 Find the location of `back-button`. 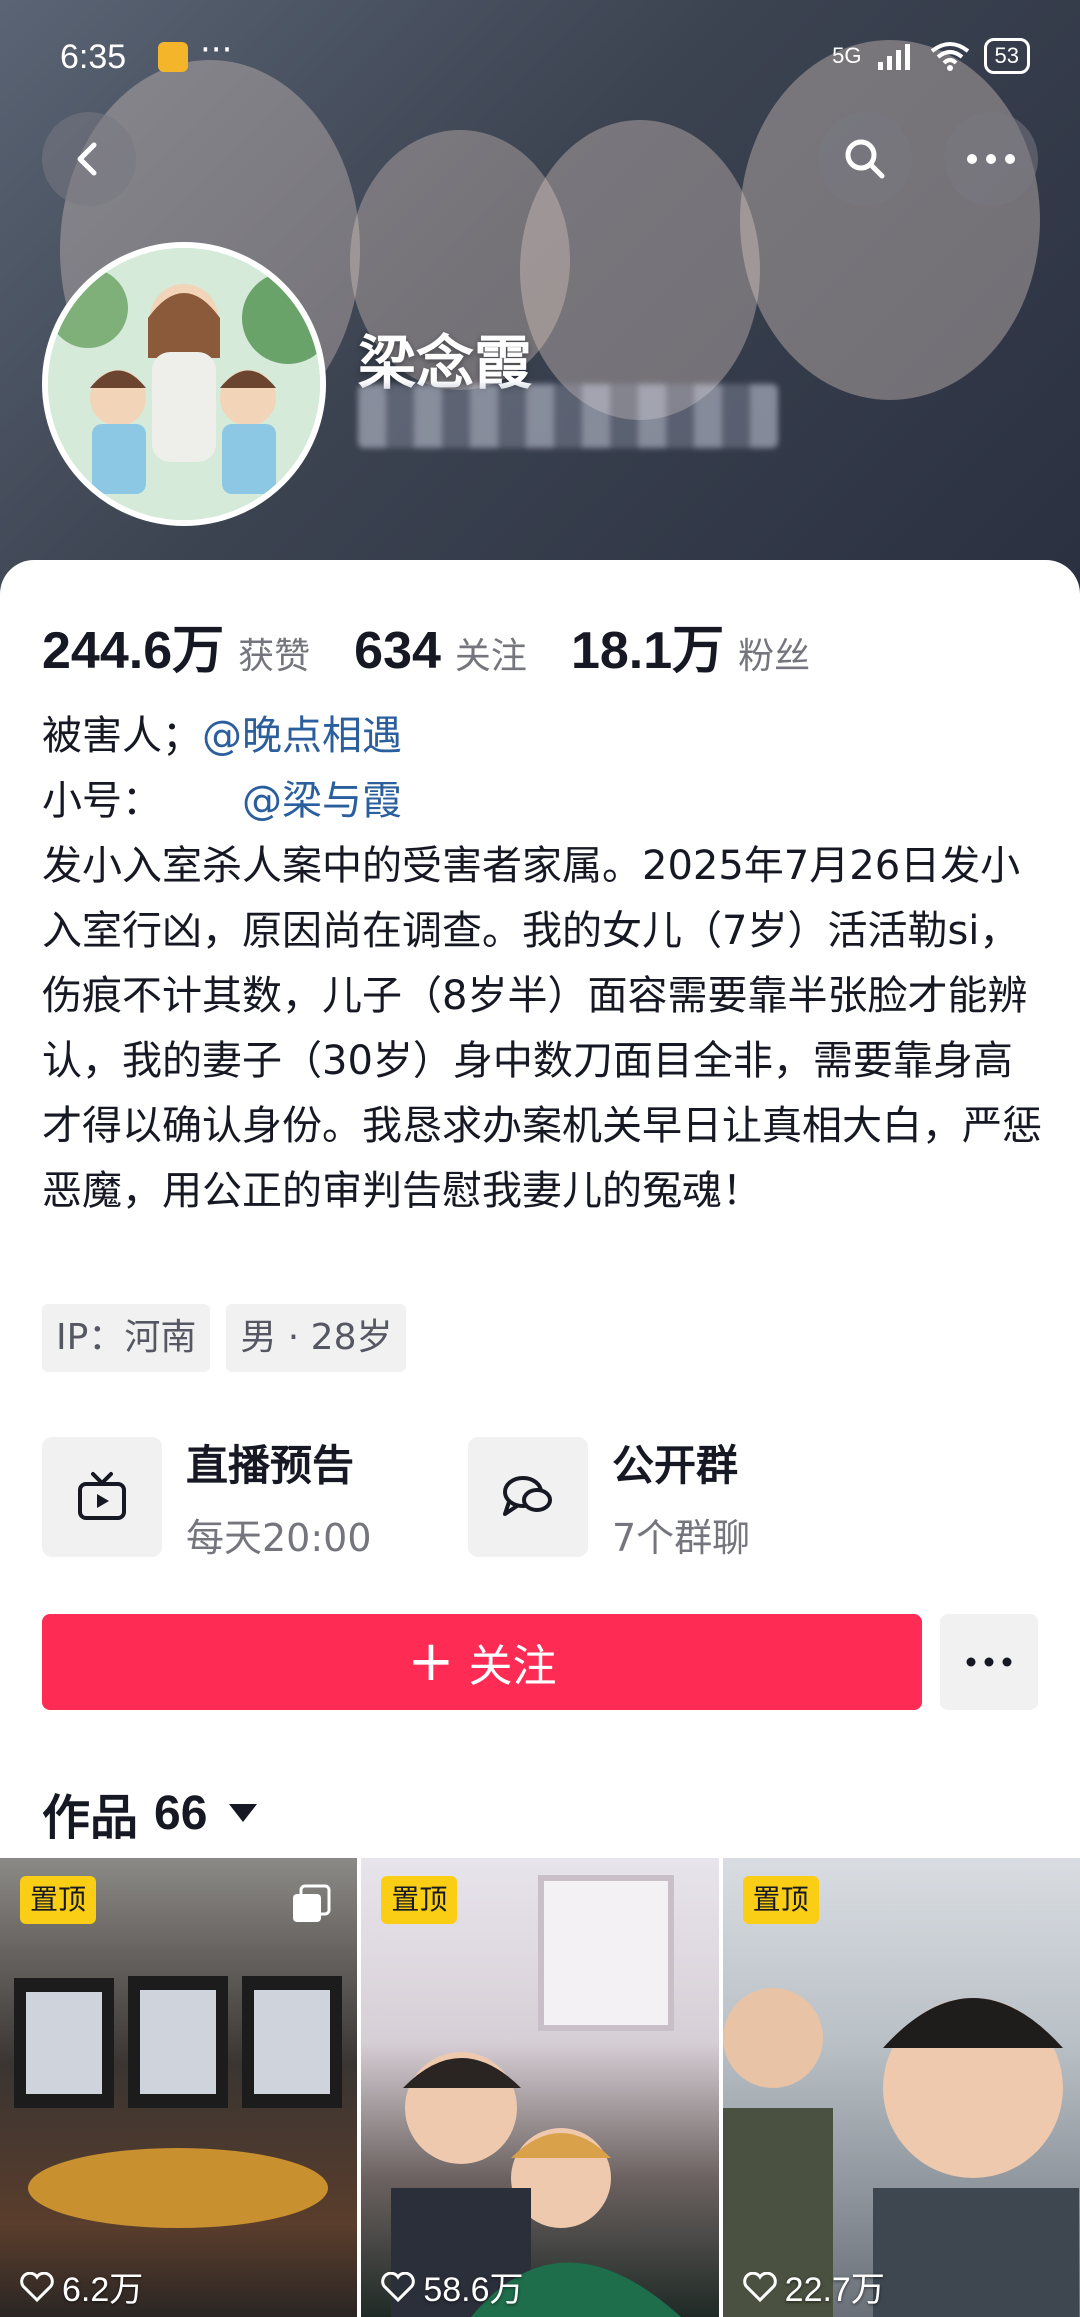

back-button is located at coordinates (89, 159).